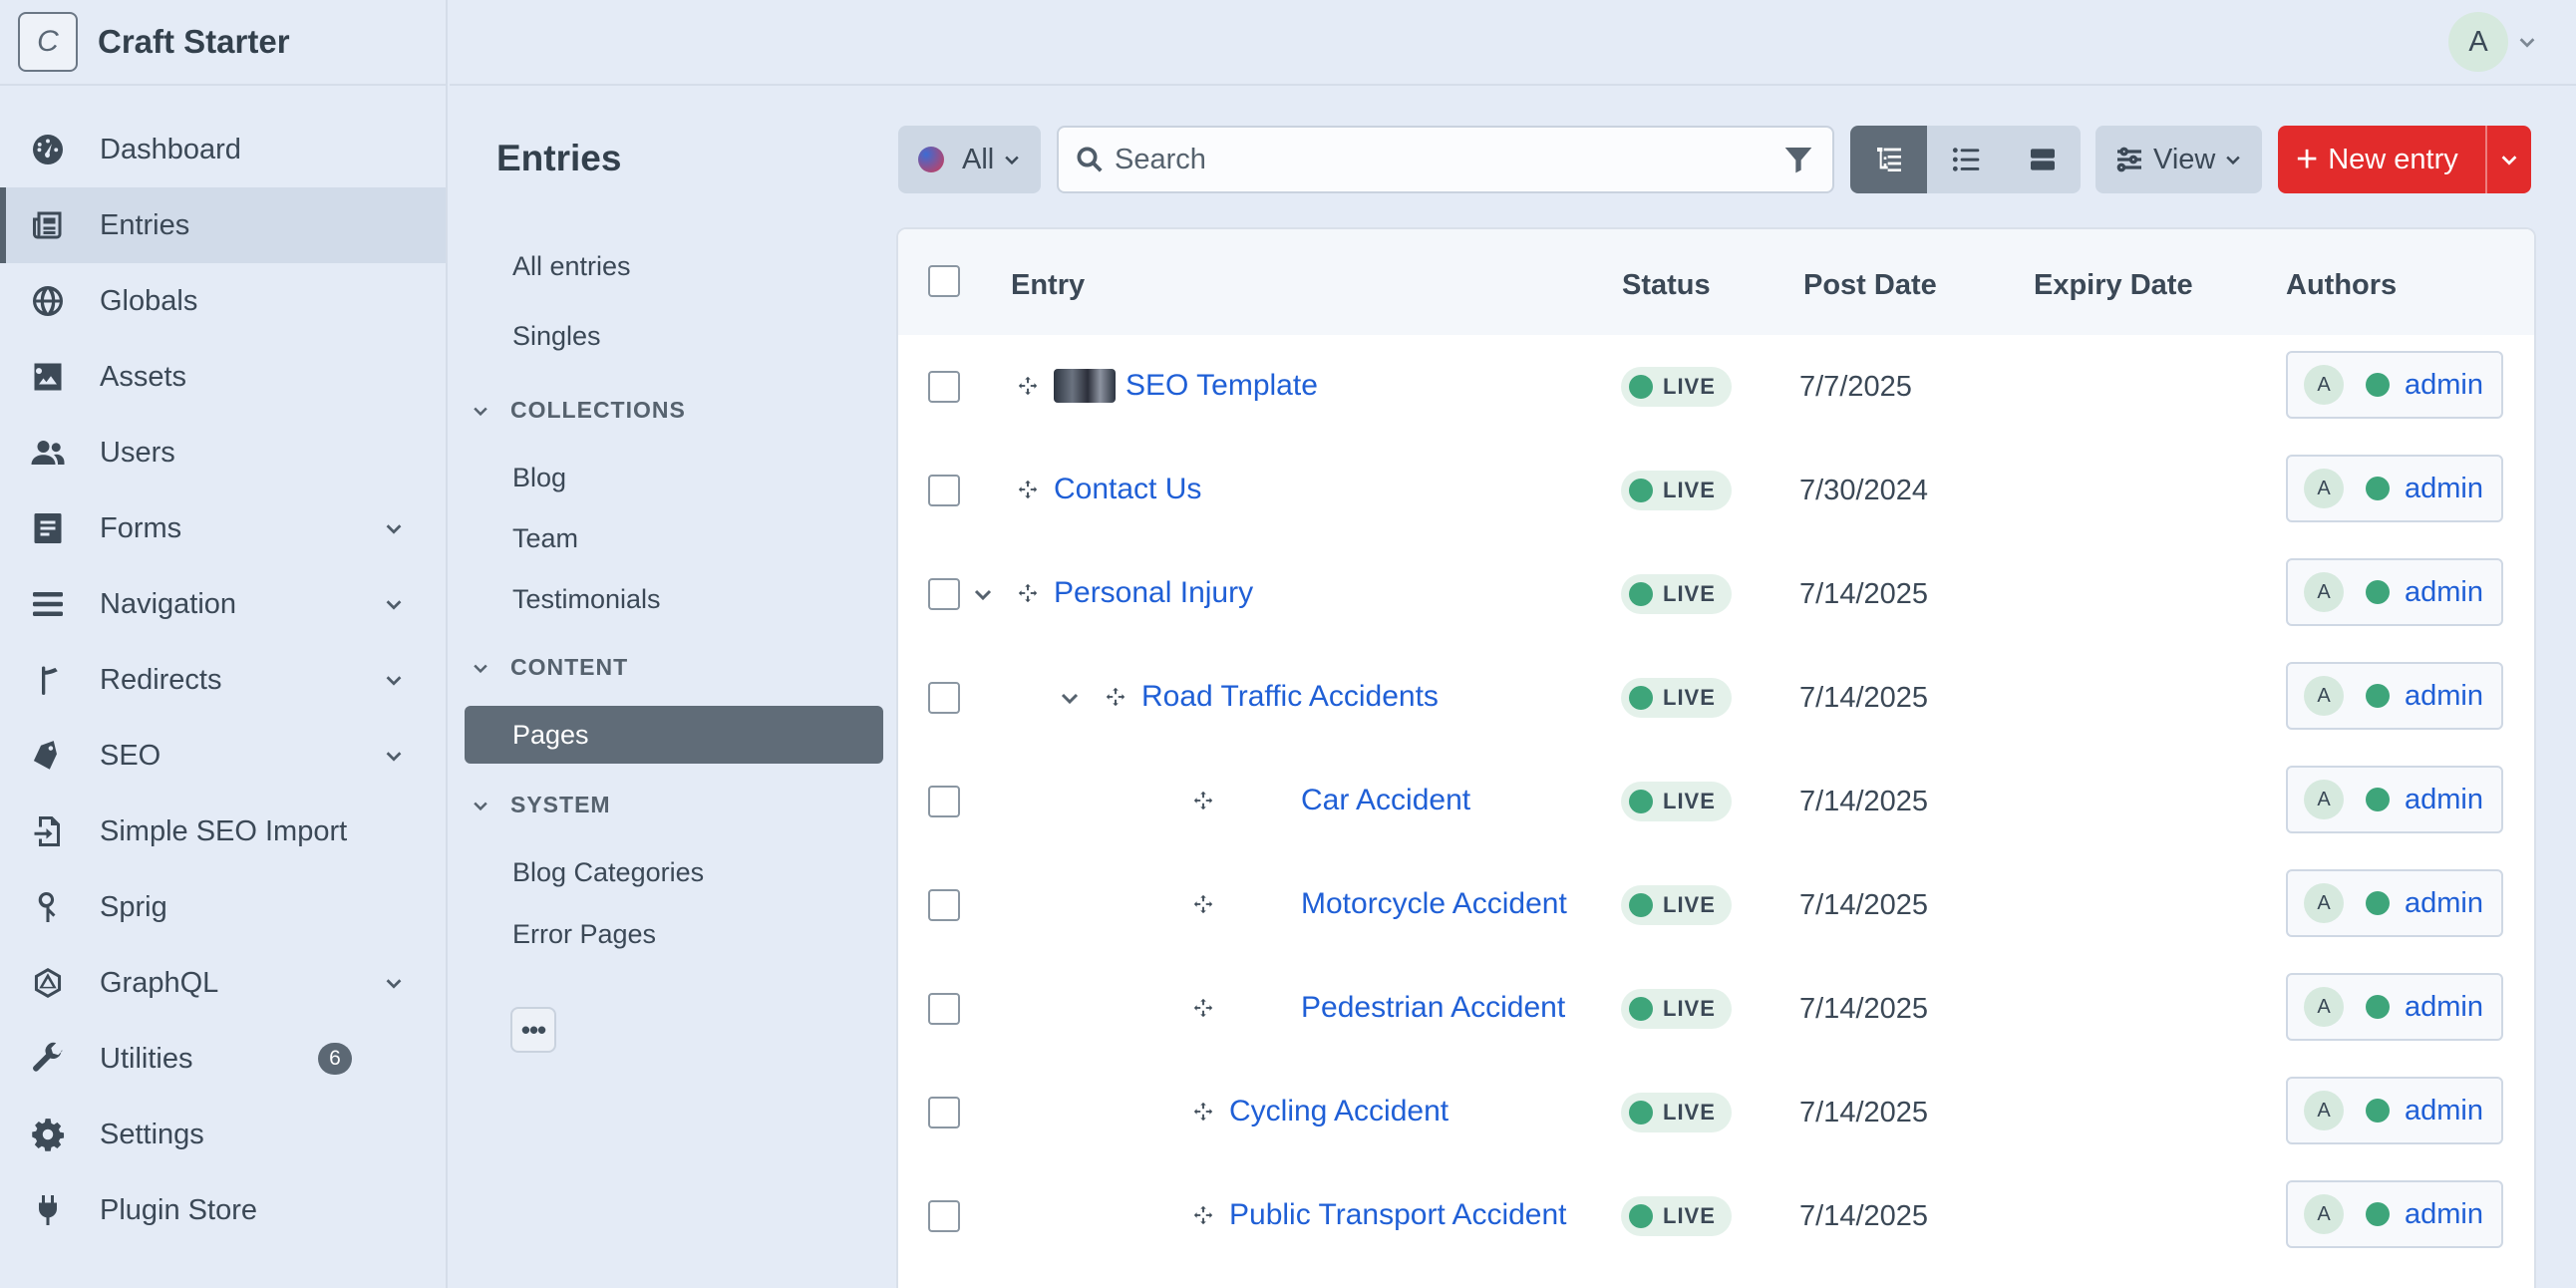 The height and width of the screenshot is (1288, 2576). I want to click on entry-title-link: Public Transport Accident, so click(1398, 1215).